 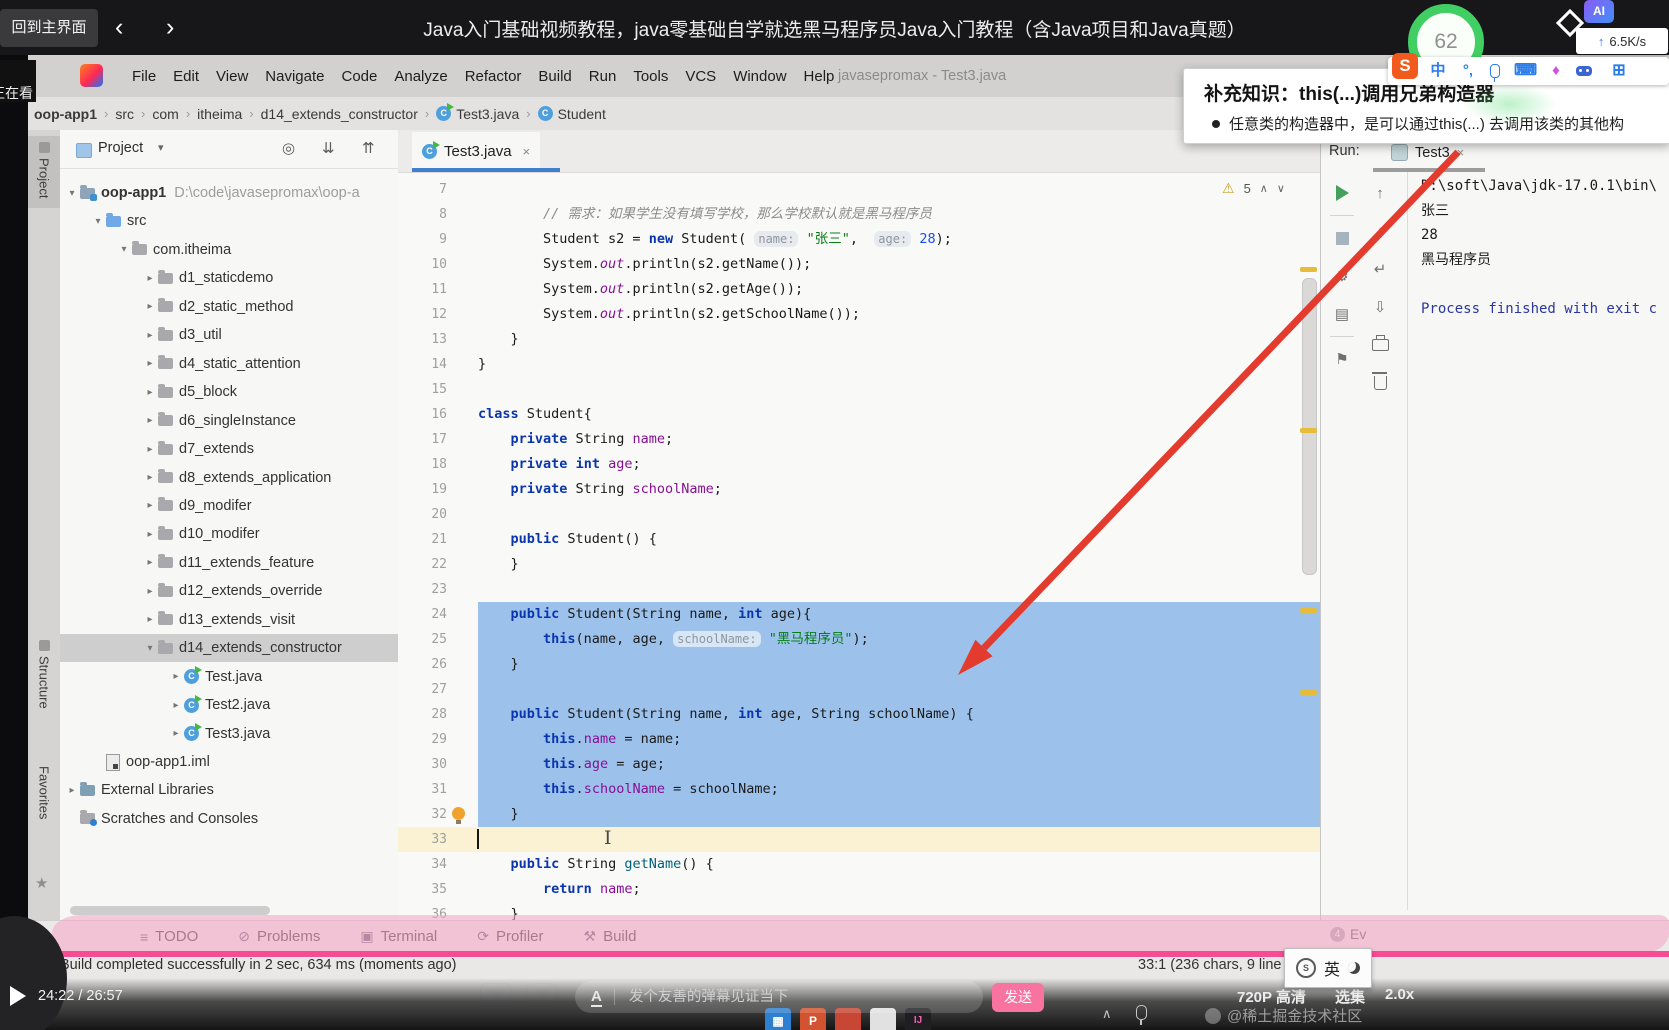 What do you see at coordinates (229, 534) in the screenshot?
I see `tree-item-d10_modifer: ▸ d10_modifer` at bounding box center [229, 534].